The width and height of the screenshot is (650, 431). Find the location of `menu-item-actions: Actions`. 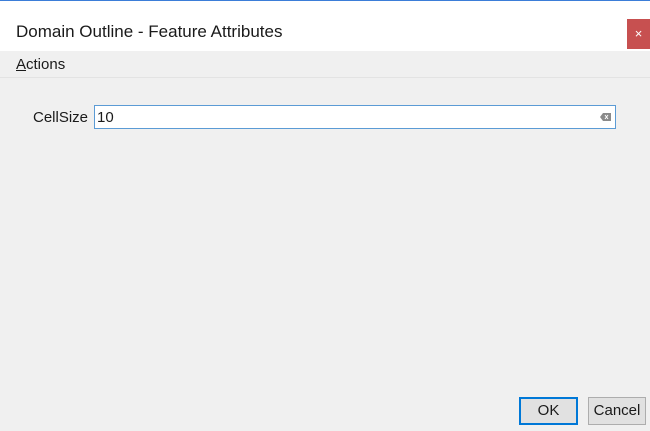

menu-item-actions: Actions is located at coordinates (40, 65).